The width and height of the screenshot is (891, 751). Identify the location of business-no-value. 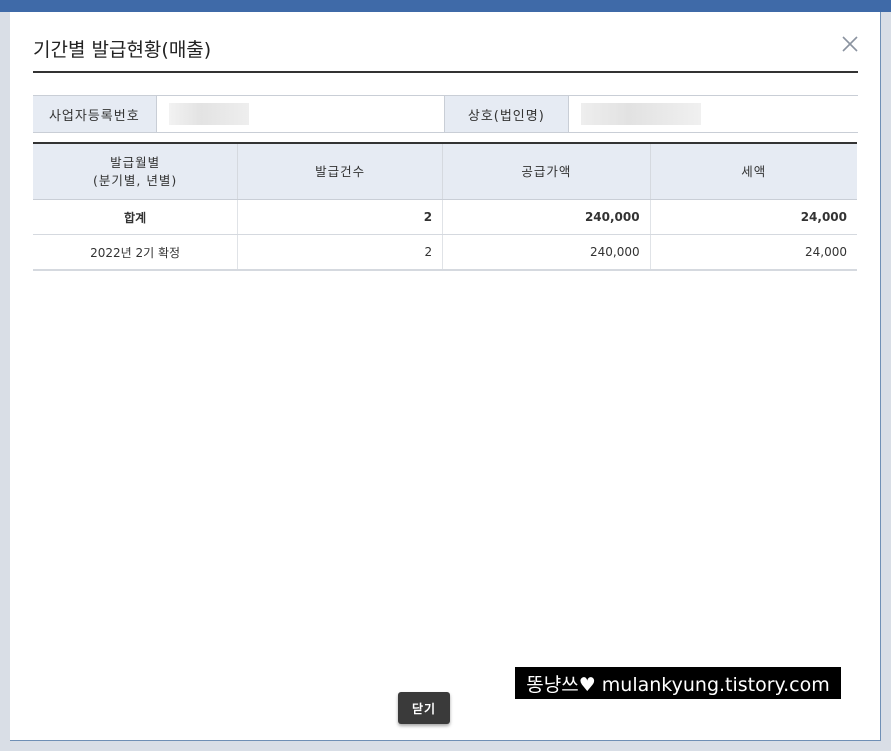
(300, 114).